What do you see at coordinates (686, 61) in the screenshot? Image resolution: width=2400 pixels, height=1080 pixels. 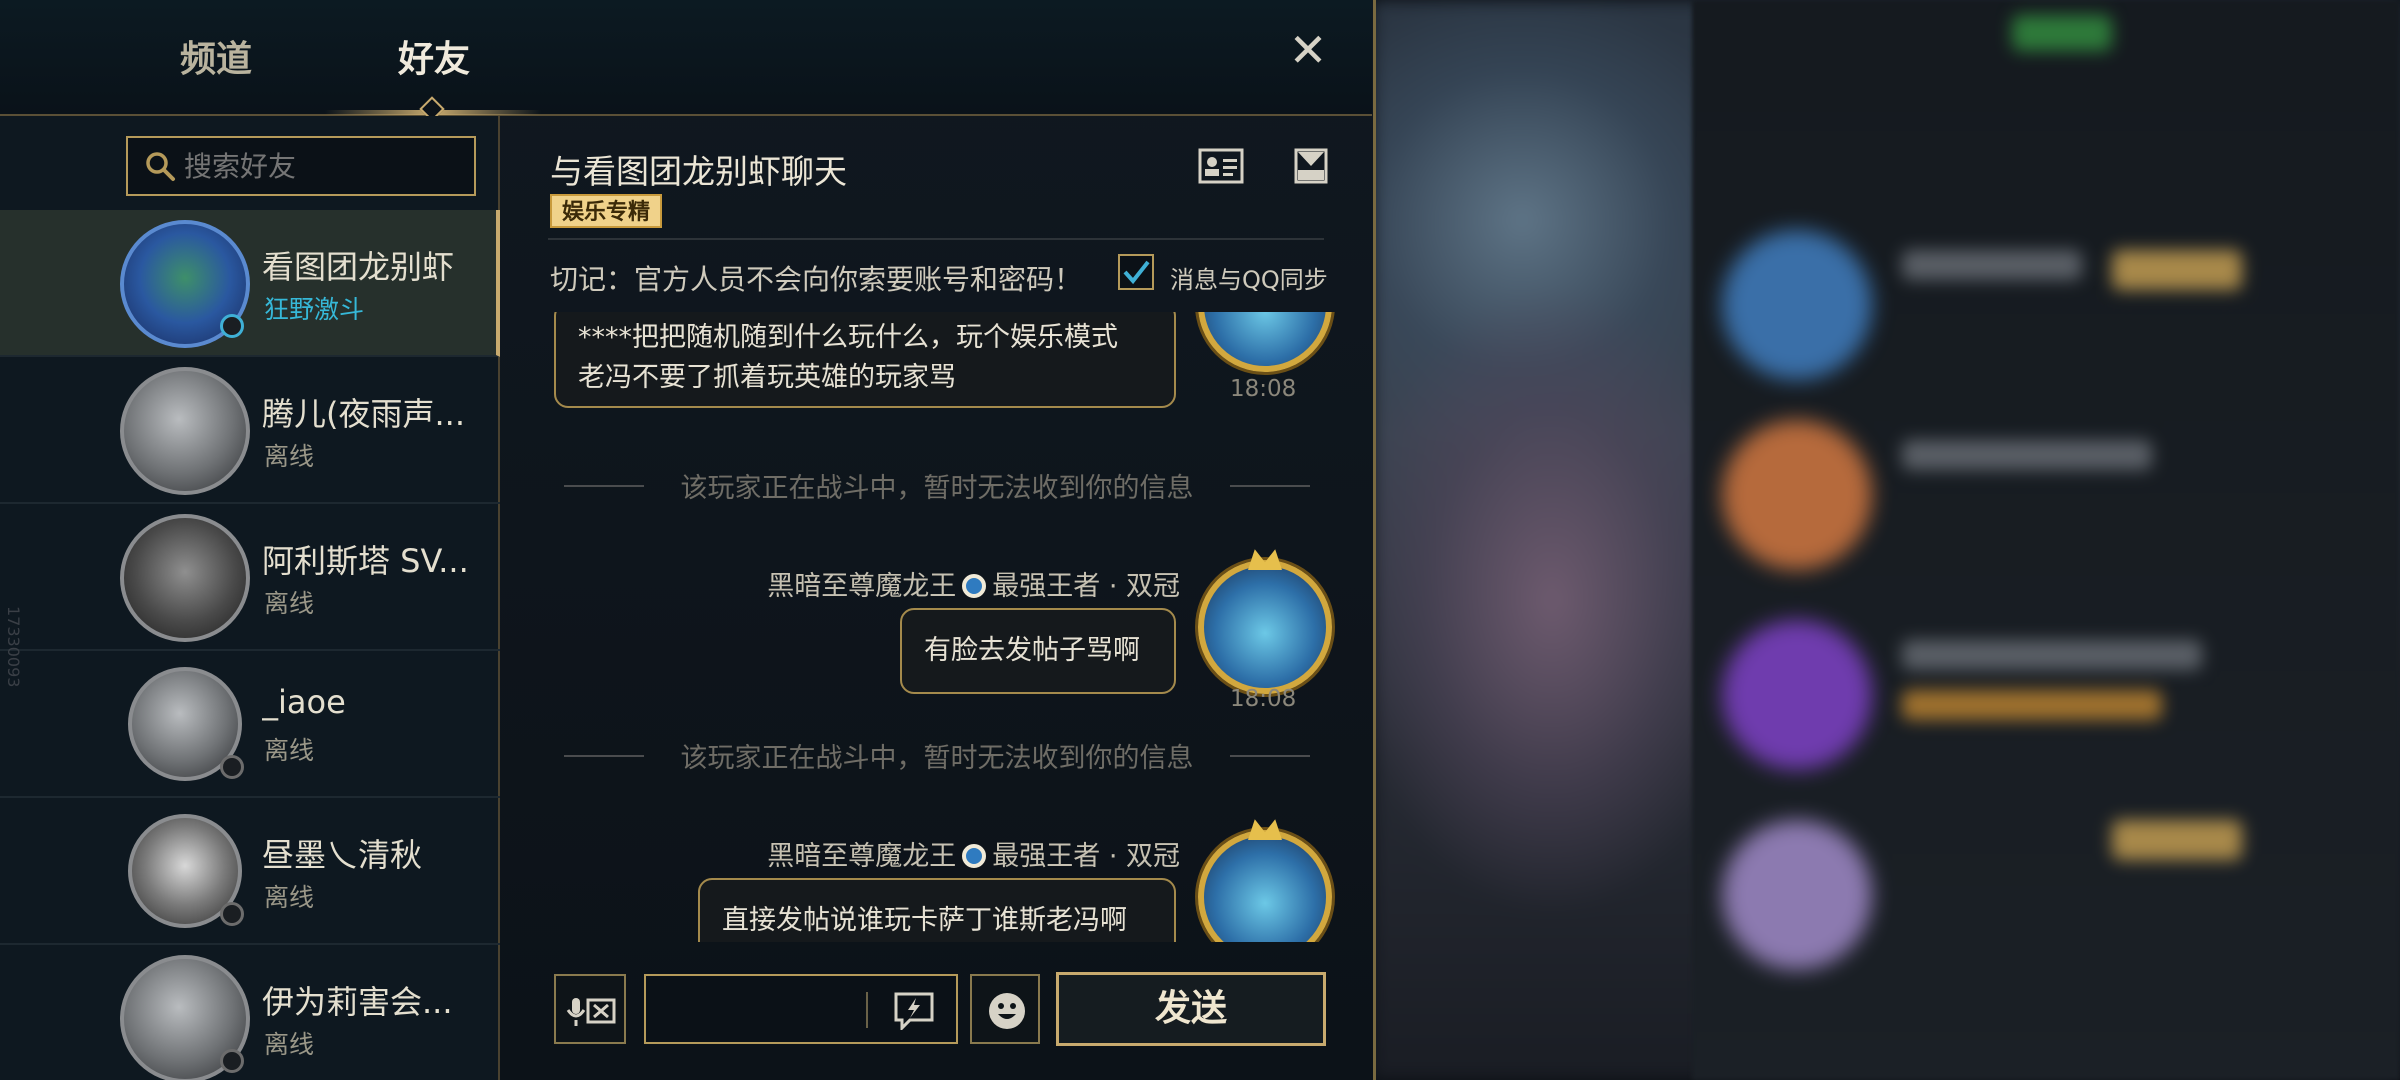 I see `tab-bar: 频道 好友 ✕` at bounding box center [686, 61].